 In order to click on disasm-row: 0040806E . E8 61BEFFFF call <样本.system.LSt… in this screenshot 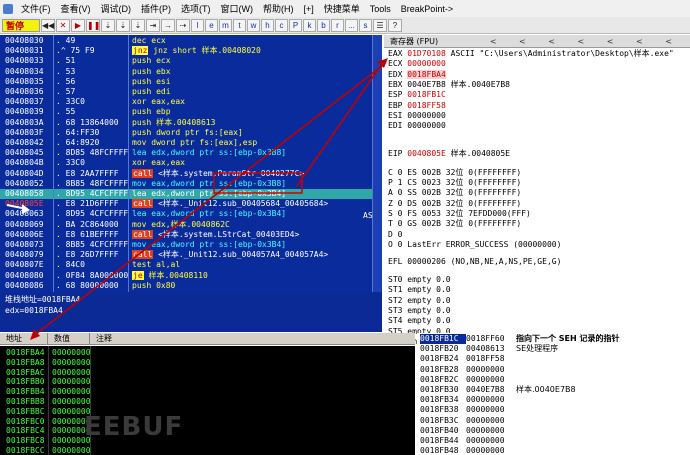, I will do `click(191, 234)`.